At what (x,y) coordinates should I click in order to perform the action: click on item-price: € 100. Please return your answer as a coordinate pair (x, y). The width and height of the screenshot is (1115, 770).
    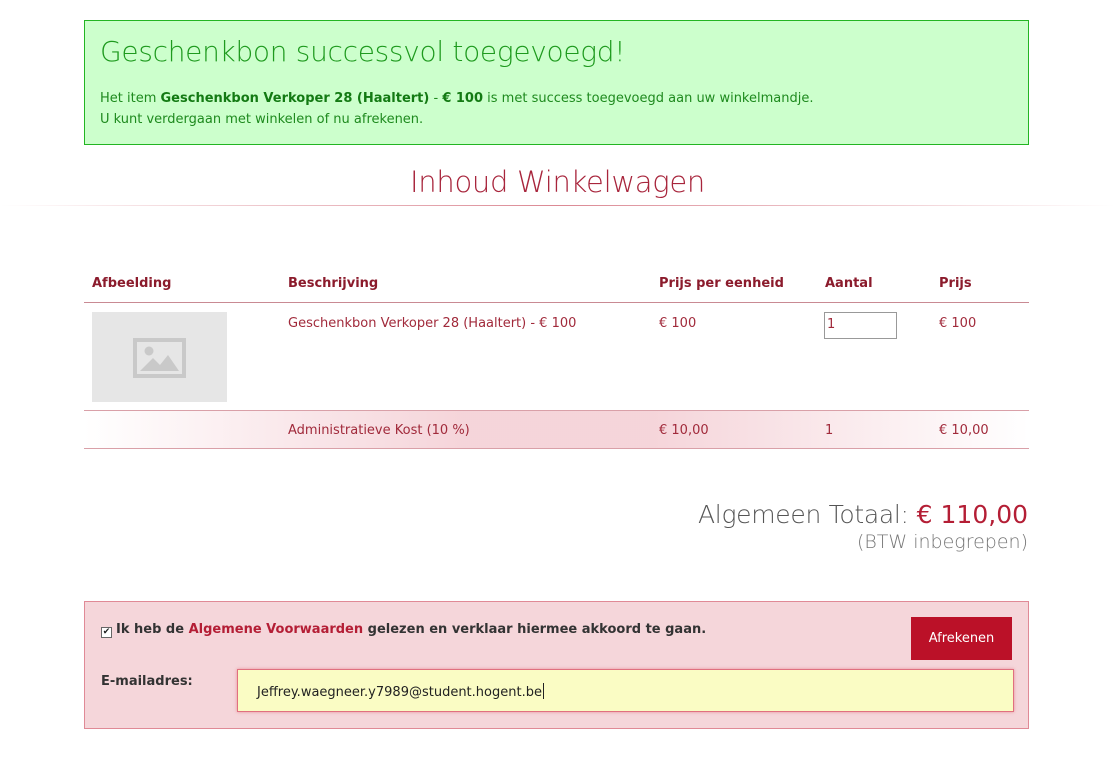
    Looking at the image, I should click on (958, 323).